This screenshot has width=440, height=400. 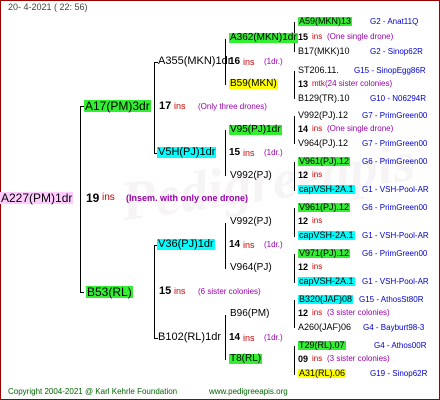 What do you see at coordinates (48, 7) in the screenshot?
I see `header-date: 20- 4-2021 ( 22: 56)` at bounding box center [48, 7].